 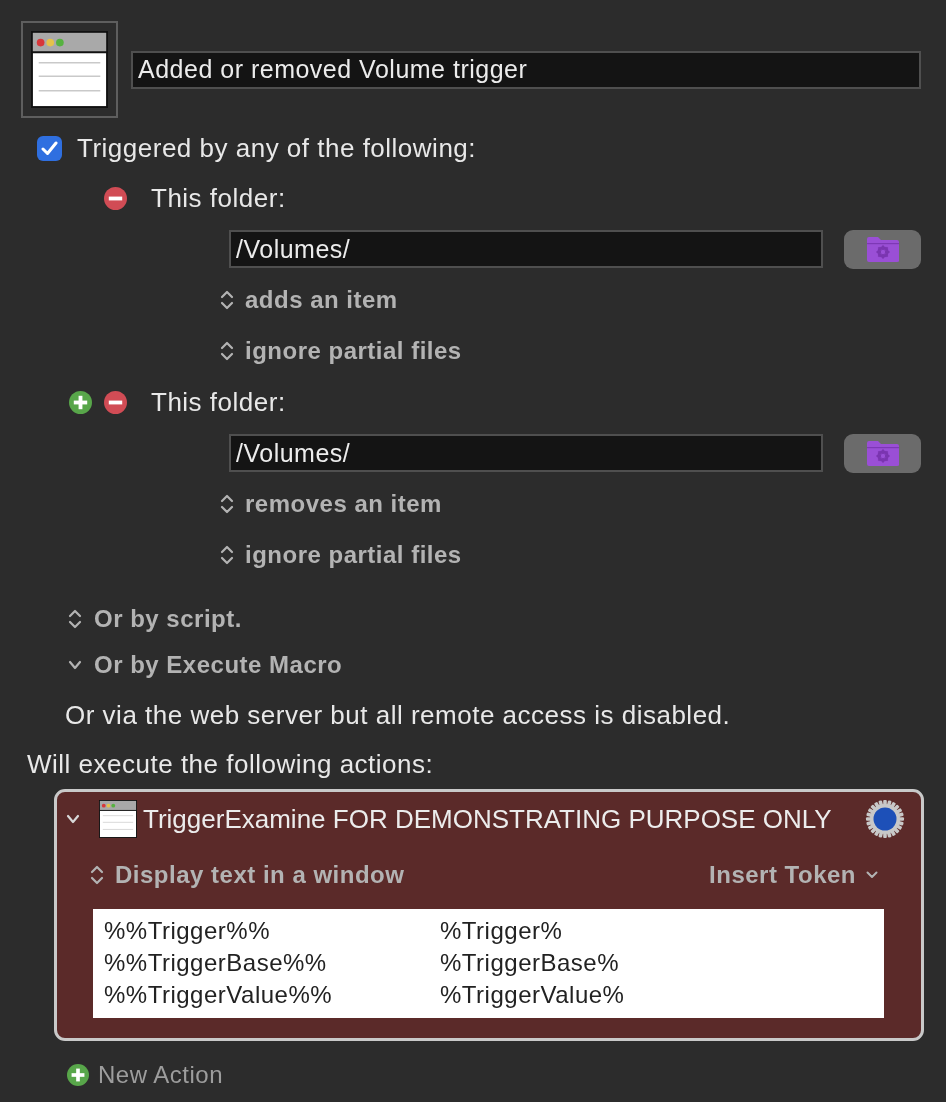 What do you see at coordinates (501, 931) in the screenshot?
I see `token-text: %Trigger%` at bounding box center [501, 931].